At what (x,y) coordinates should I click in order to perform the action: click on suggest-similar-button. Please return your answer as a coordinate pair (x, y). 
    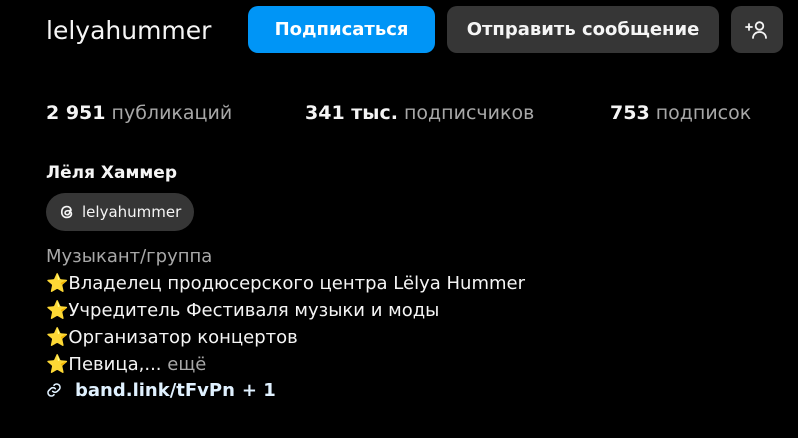
    Looking at the image, I should click on (757, 29).